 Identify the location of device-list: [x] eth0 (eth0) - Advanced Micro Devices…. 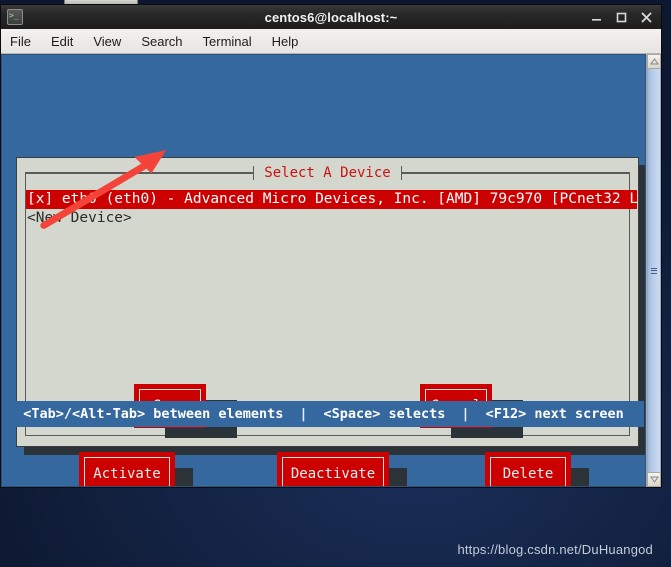
(331, 209).